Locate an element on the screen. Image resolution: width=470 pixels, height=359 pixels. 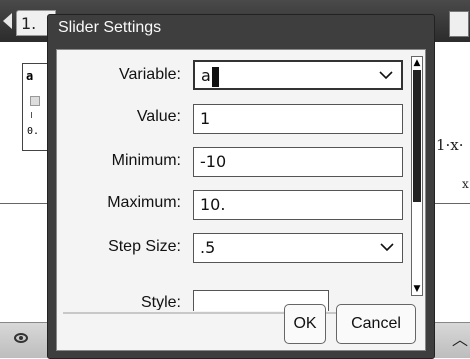
variable-value: a is located at coordinates (206, 75).